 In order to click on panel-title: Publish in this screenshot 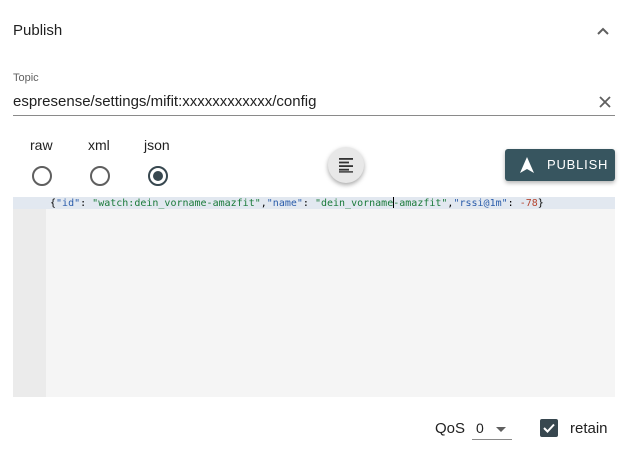, I will do `click(38, 30)`.